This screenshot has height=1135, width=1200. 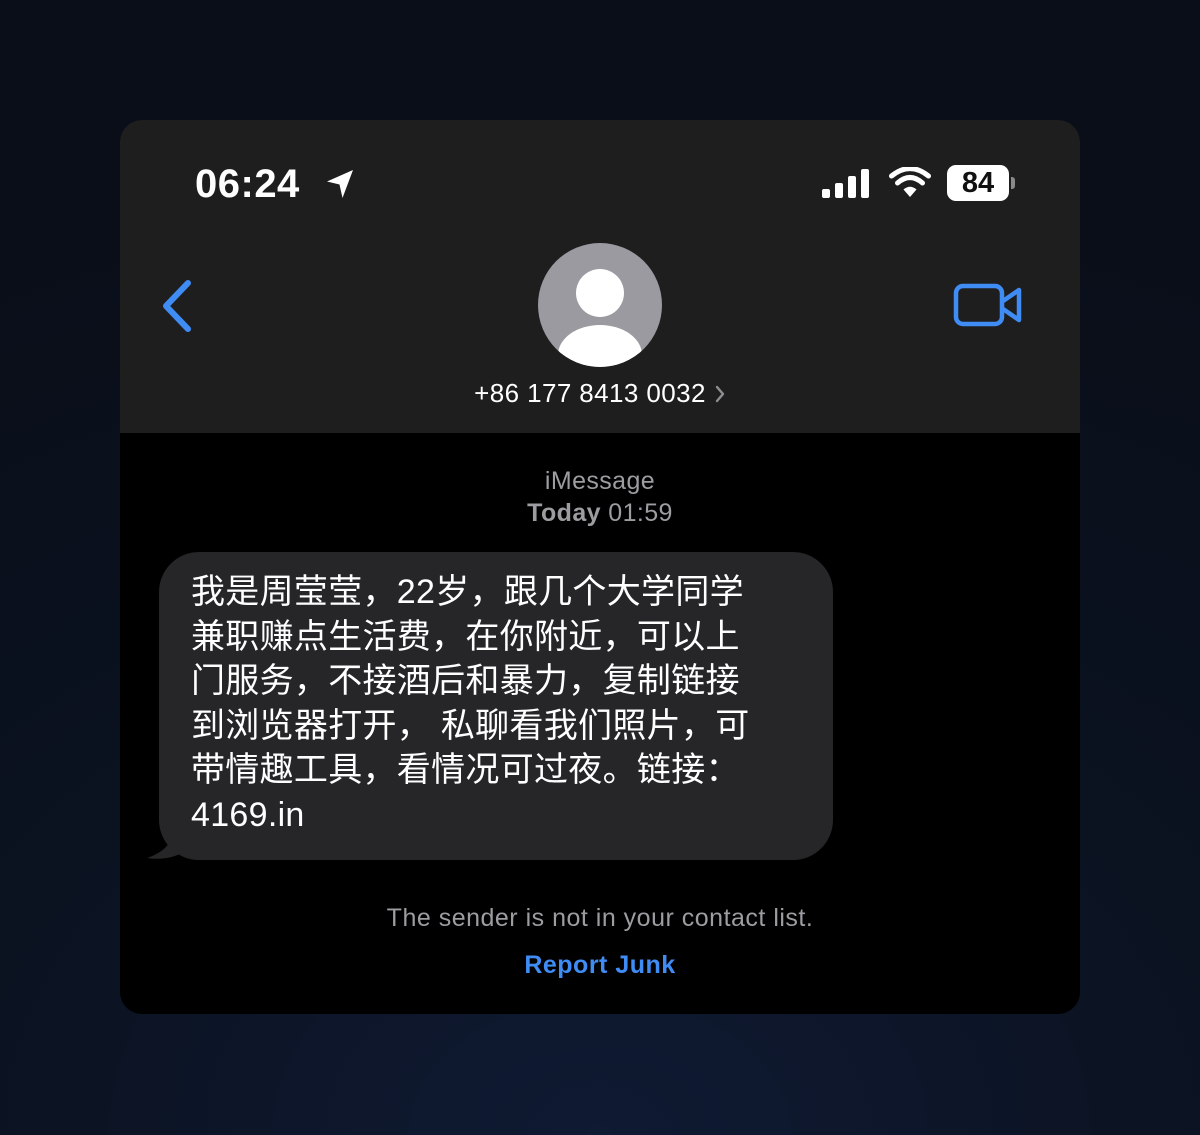 I want to click on video-call-button, so click(x=988, y=305).